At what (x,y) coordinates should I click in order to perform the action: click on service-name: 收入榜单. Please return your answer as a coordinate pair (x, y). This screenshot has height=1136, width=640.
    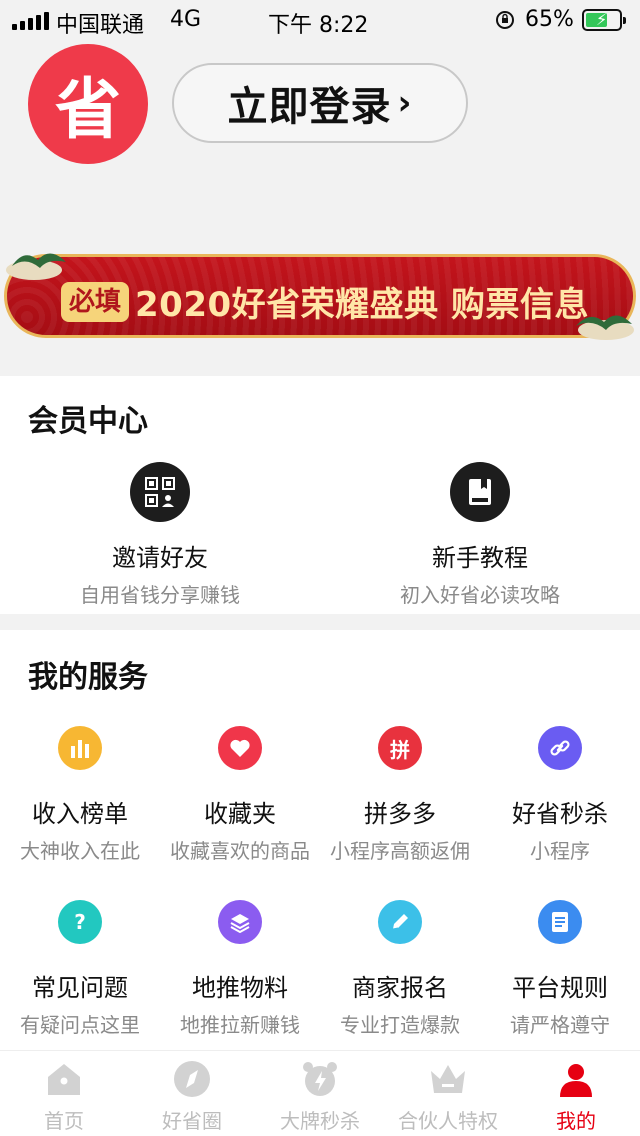
    Looking at the image, I should click on (80, 814).